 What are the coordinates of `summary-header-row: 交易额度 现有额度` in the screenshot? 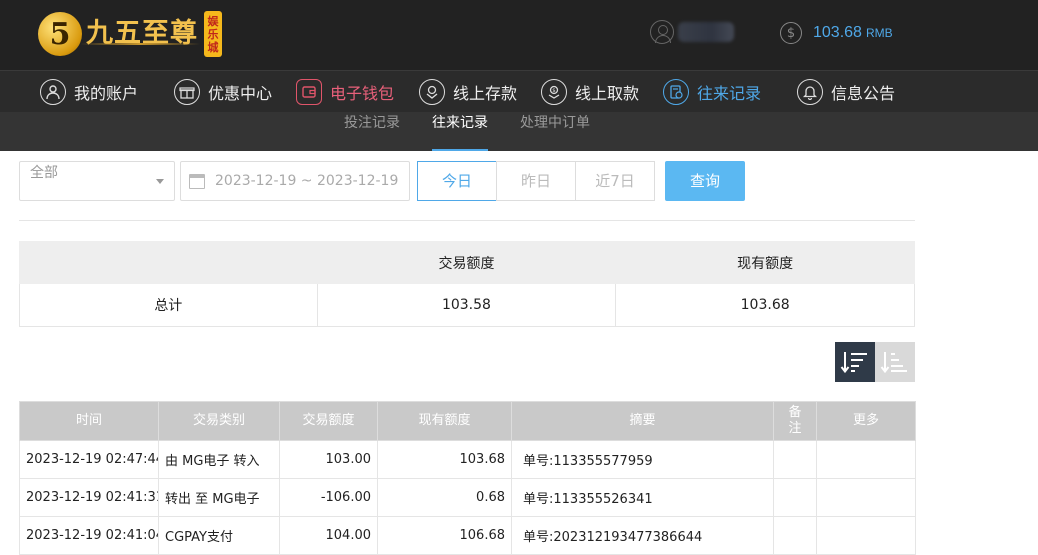 It's located at (467, 262).